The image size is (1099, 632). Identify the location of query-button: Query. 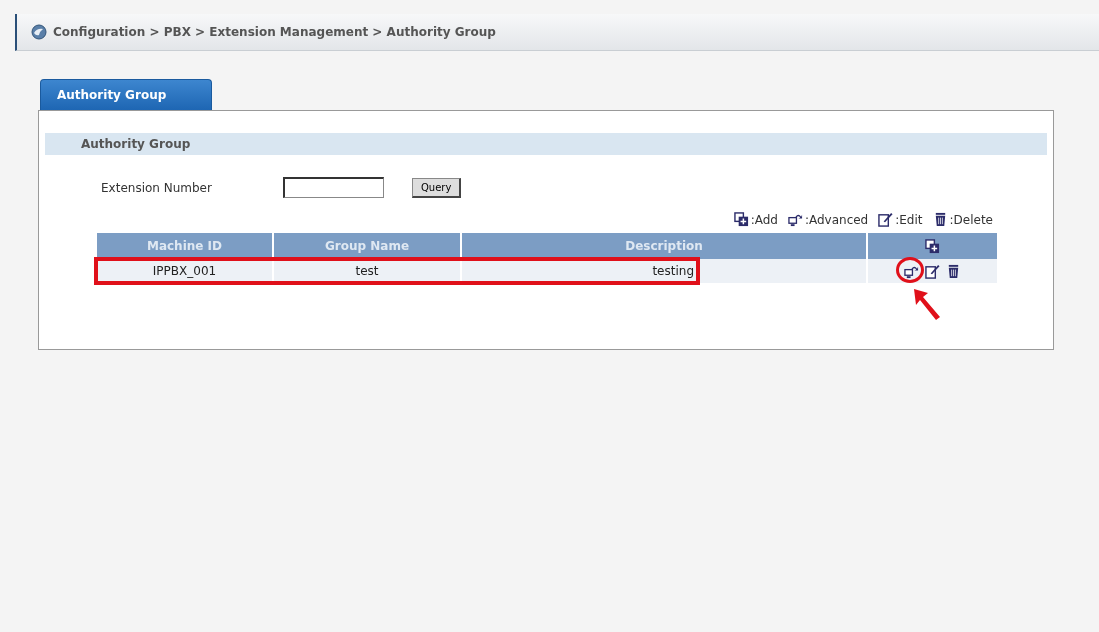
(437, 187).